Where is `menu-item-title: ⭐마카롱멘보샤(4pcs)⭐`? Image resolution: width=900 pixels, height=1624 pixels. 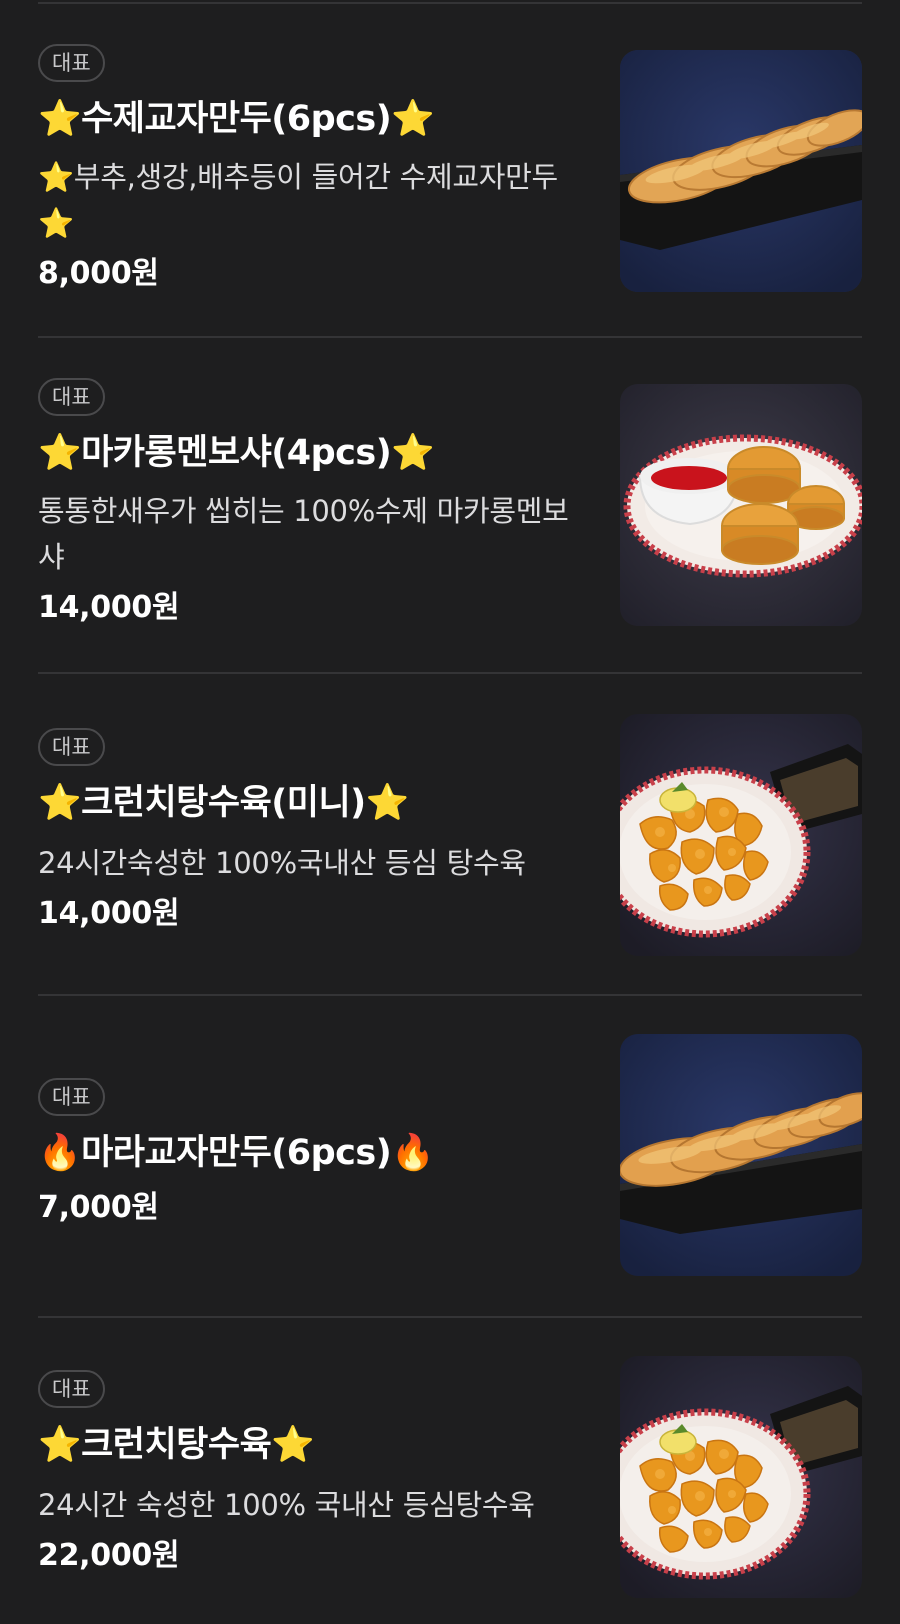 menu-item-title: ⭐마카롱멘보샤(4pcs)⭐ is located at coordinates (236, 453).